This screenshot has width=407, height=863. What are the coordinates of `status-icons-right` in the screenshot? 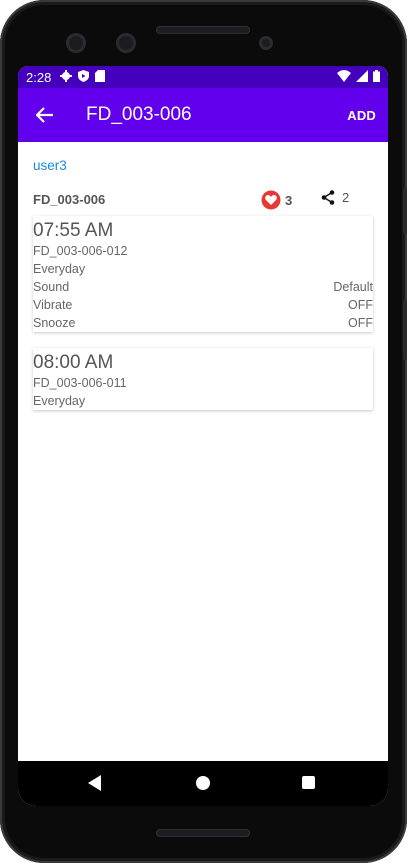 It's located at (358, 76).